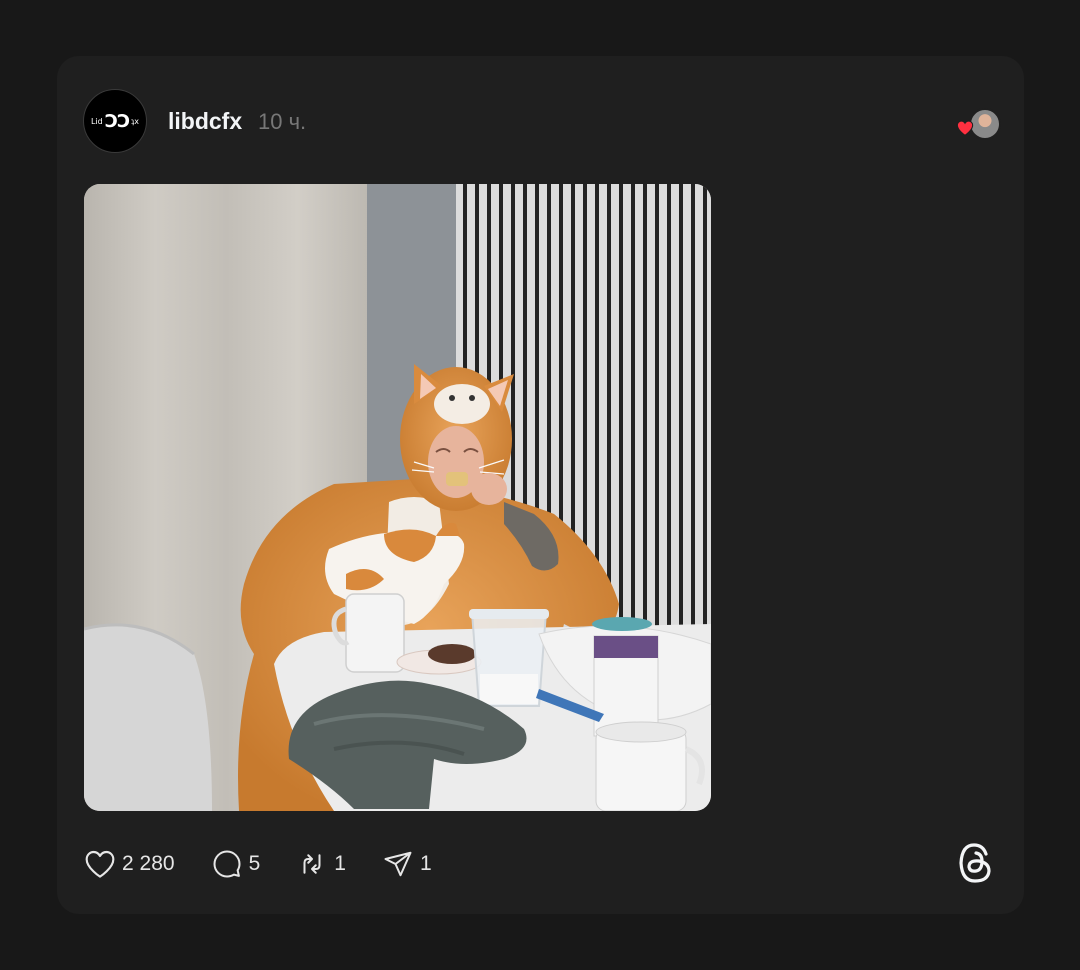 This screenshot has height=970, width=1080. I want to click on liked-by-indicator, so click(978, 124).